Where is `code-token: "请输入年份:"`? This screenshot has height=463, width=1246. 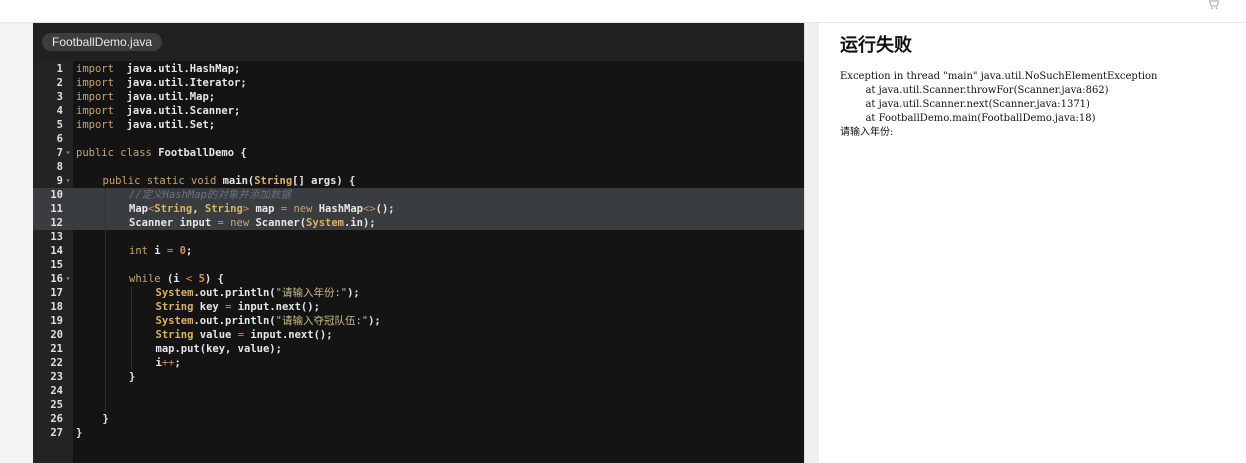 code-token: "请输入年份:" is located at coordinates (311, 293).